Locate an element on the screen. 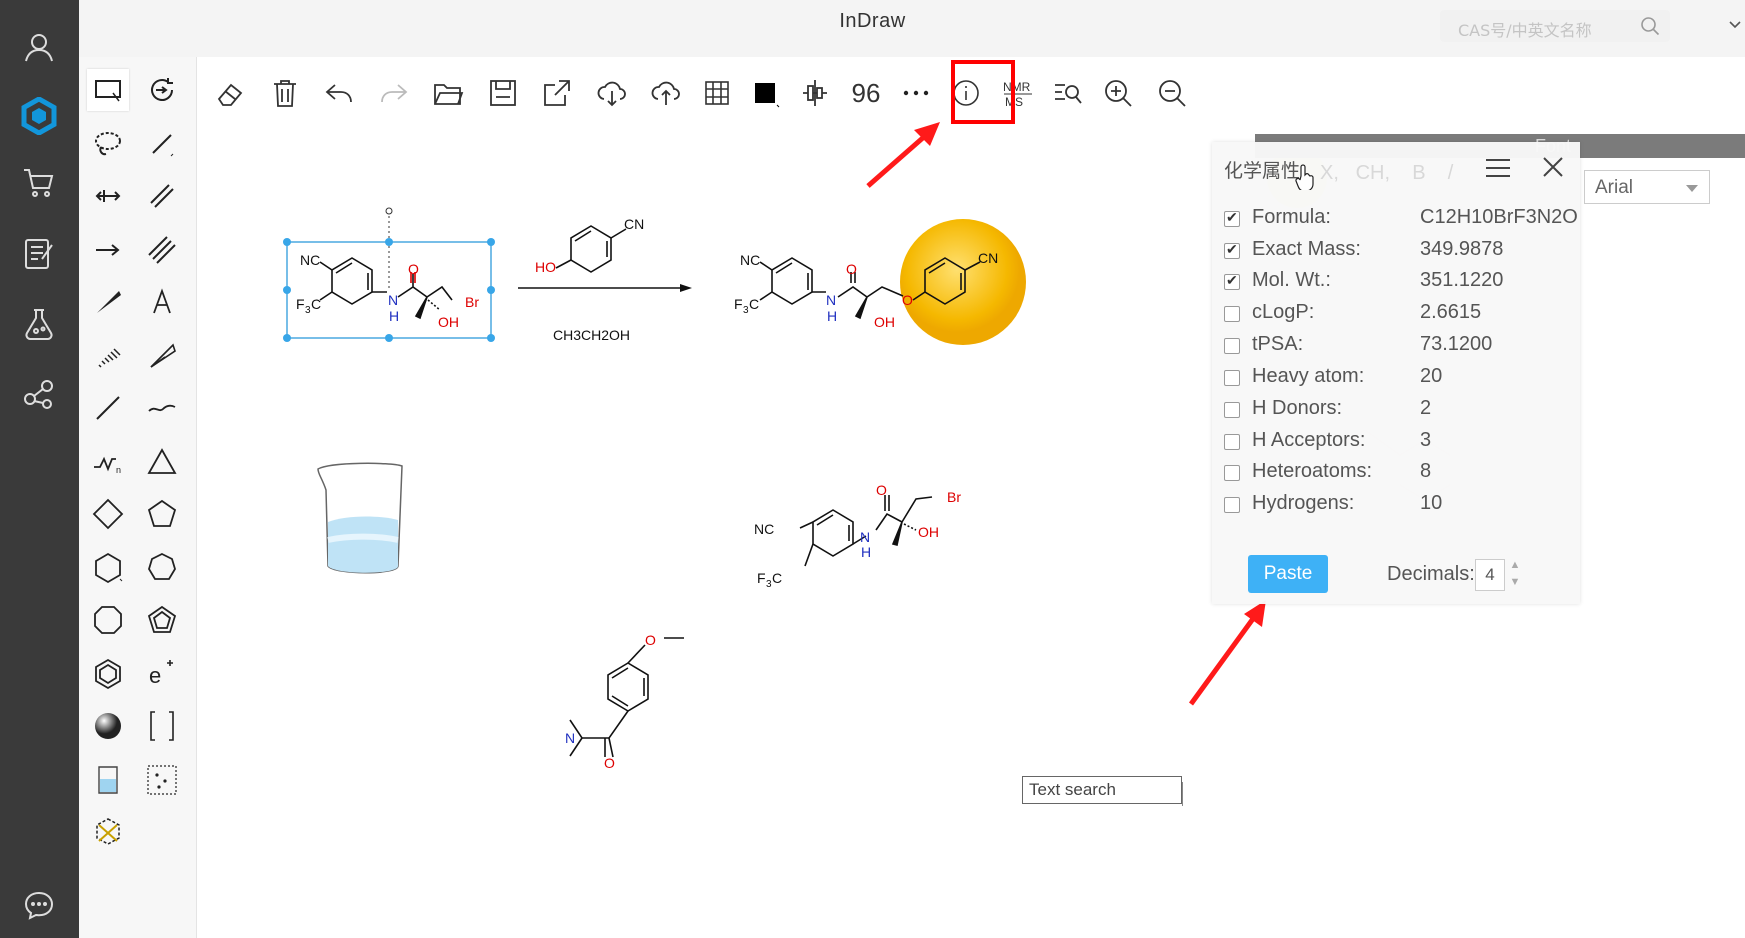 The width and height of the screenshot is (1745, 938). close-icon is located at coordinates (1554, 168).